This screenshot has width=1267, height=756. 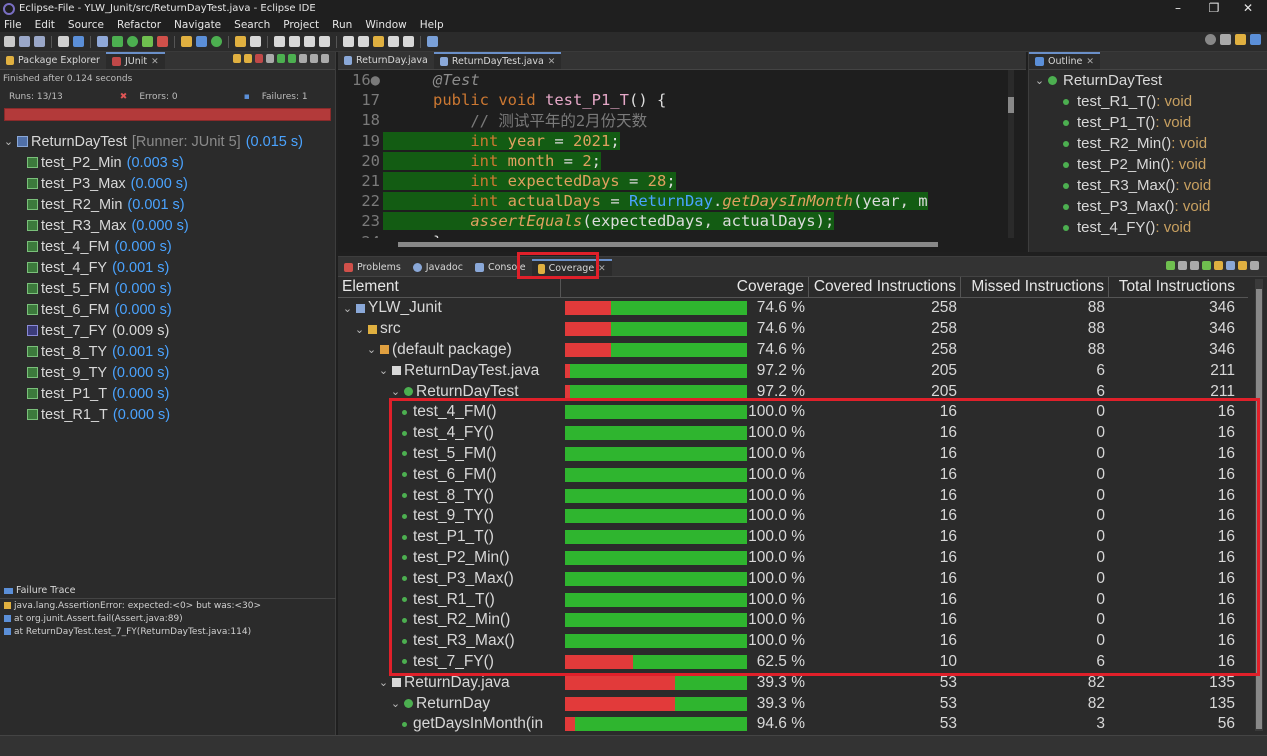 What do you see at coordinates (363, 41) in the screenshot?
I see `previous-annotation-icon` at bounding box center [363, 41].